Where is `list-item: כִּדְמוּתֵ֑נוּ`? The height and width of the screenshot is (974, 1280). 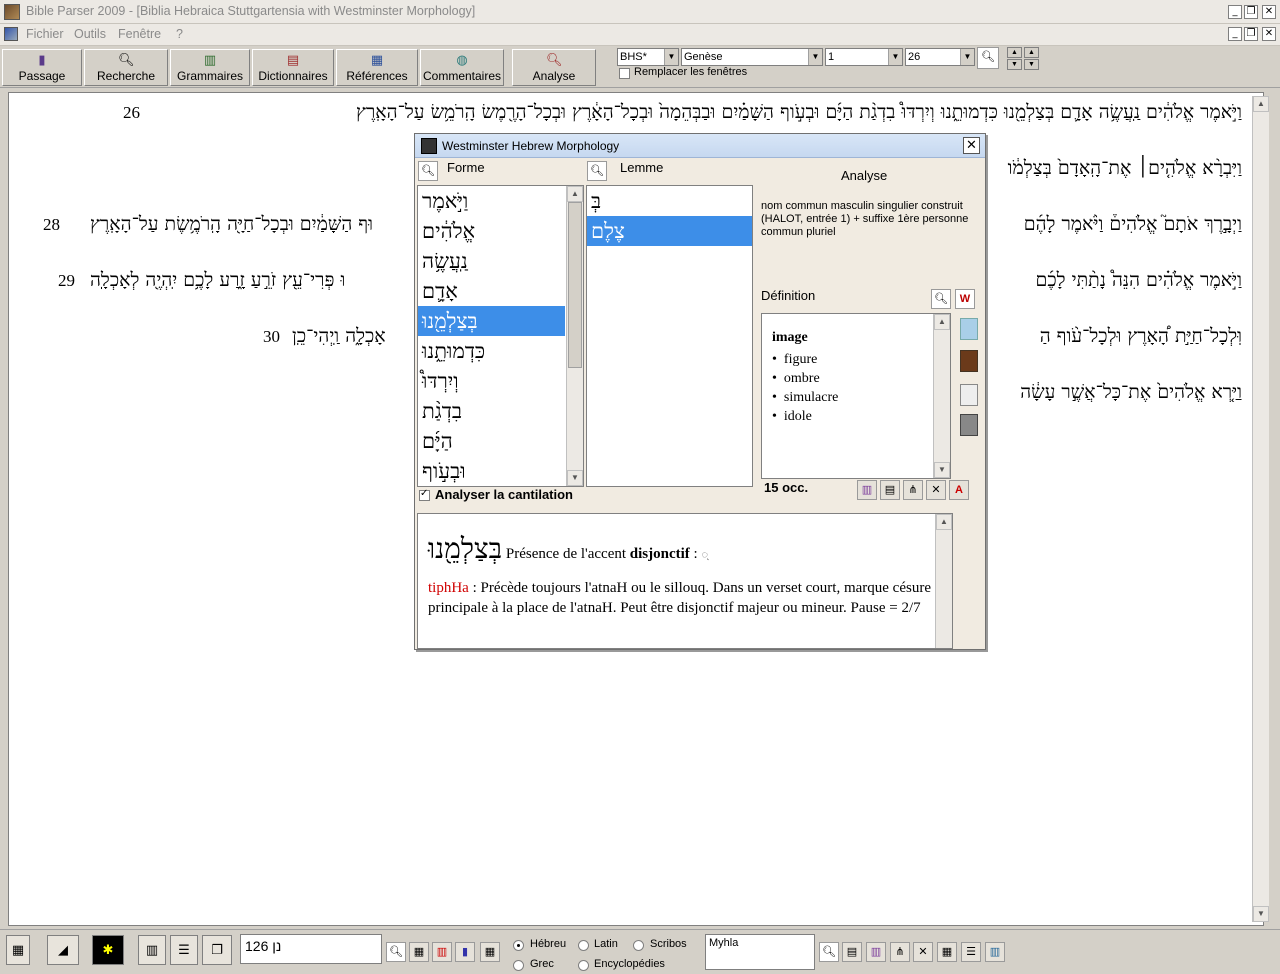 list-item: כִּדְמוּתֵ֑נוּ is located at coordinates (491, 351).